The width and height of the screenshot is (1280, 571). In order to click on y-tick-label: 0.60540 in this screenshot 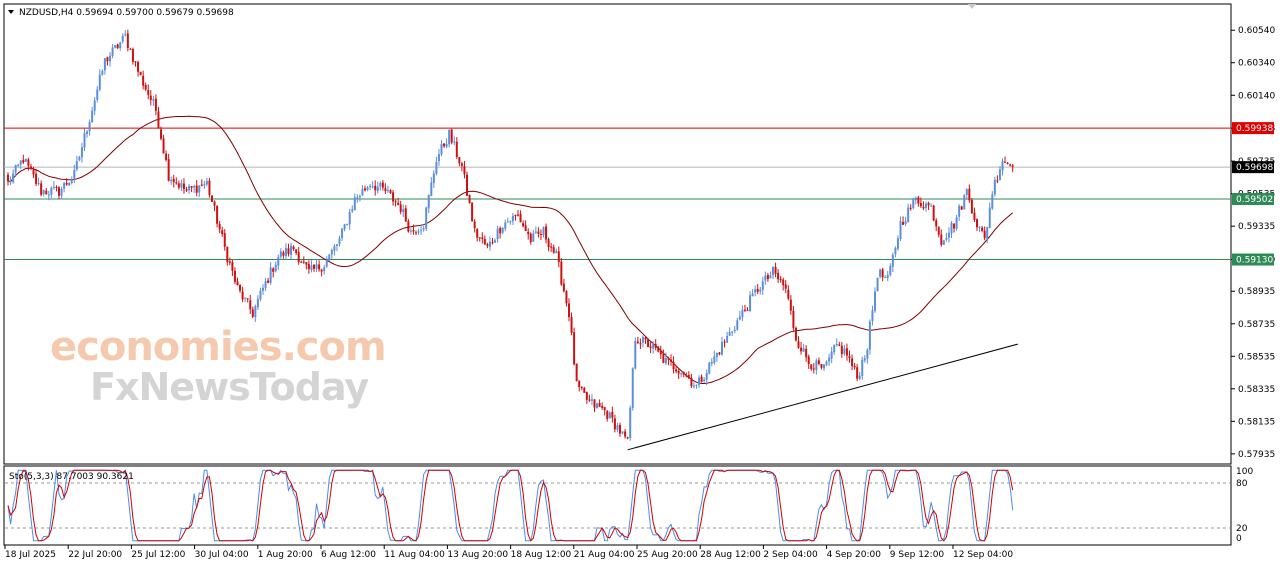, I will do `click(1256, 31)`.